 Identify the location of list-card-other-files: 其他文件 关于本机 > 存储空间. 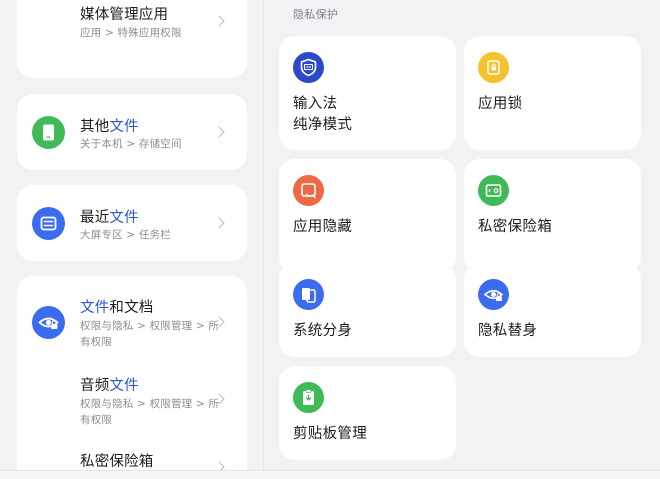
(132, 132).